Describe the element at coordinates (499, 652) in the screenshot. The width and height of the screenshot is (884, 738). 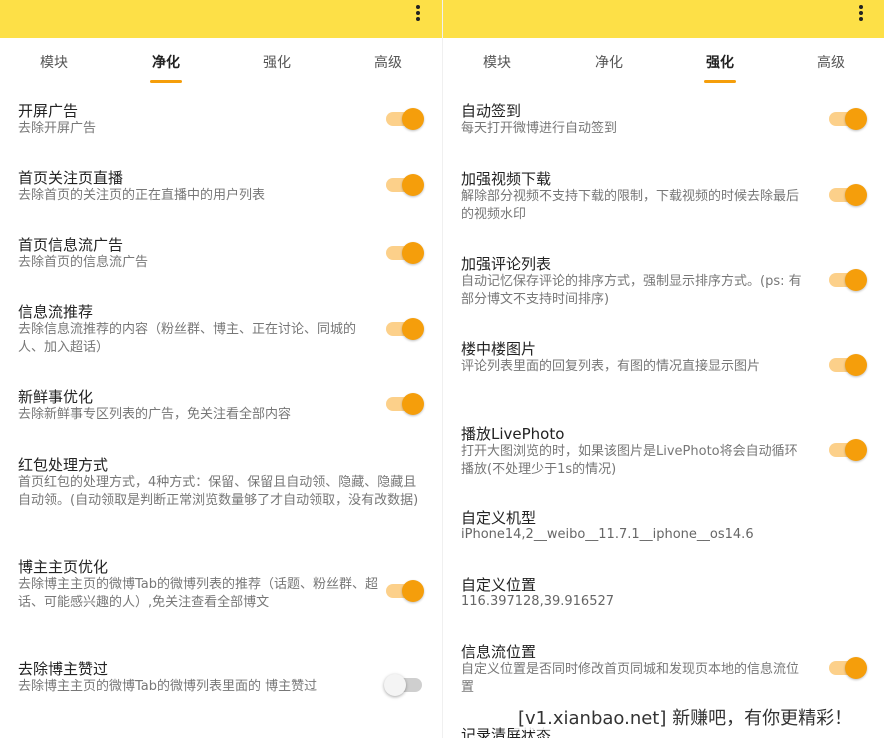
I see `setting-title: 信息流位置` at that location.